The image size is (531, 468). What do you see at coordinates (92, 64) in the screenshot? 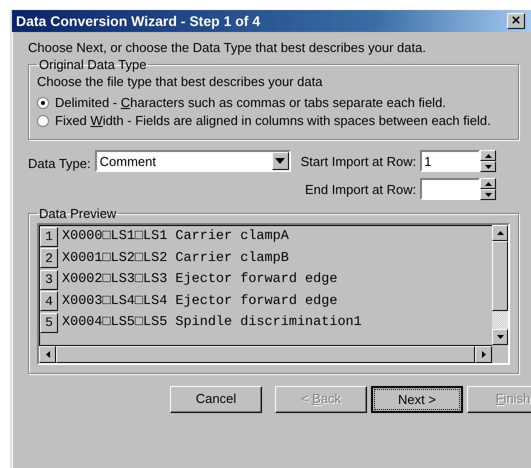
I see `group-legend: Original Data Type` at bounding box center [92, 64].